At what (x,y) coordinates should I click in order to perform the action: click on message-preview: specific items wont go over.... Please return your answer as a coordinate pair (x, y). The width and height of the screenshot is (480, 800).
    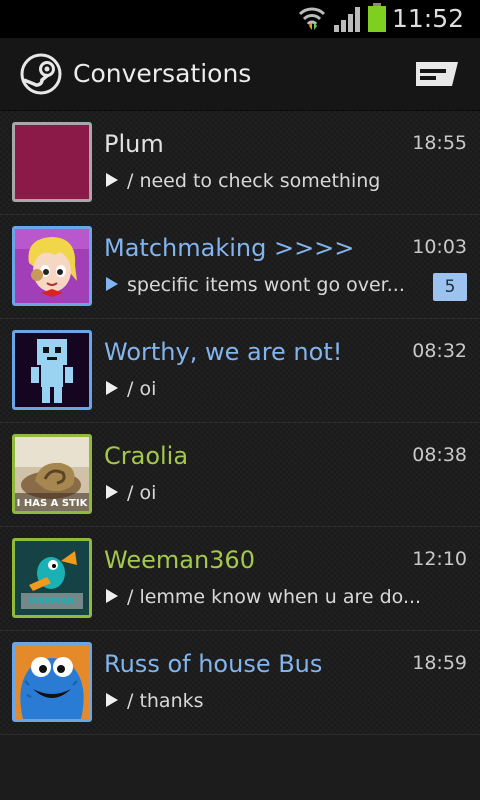
    Looking at the image, I should click on (266, 285).